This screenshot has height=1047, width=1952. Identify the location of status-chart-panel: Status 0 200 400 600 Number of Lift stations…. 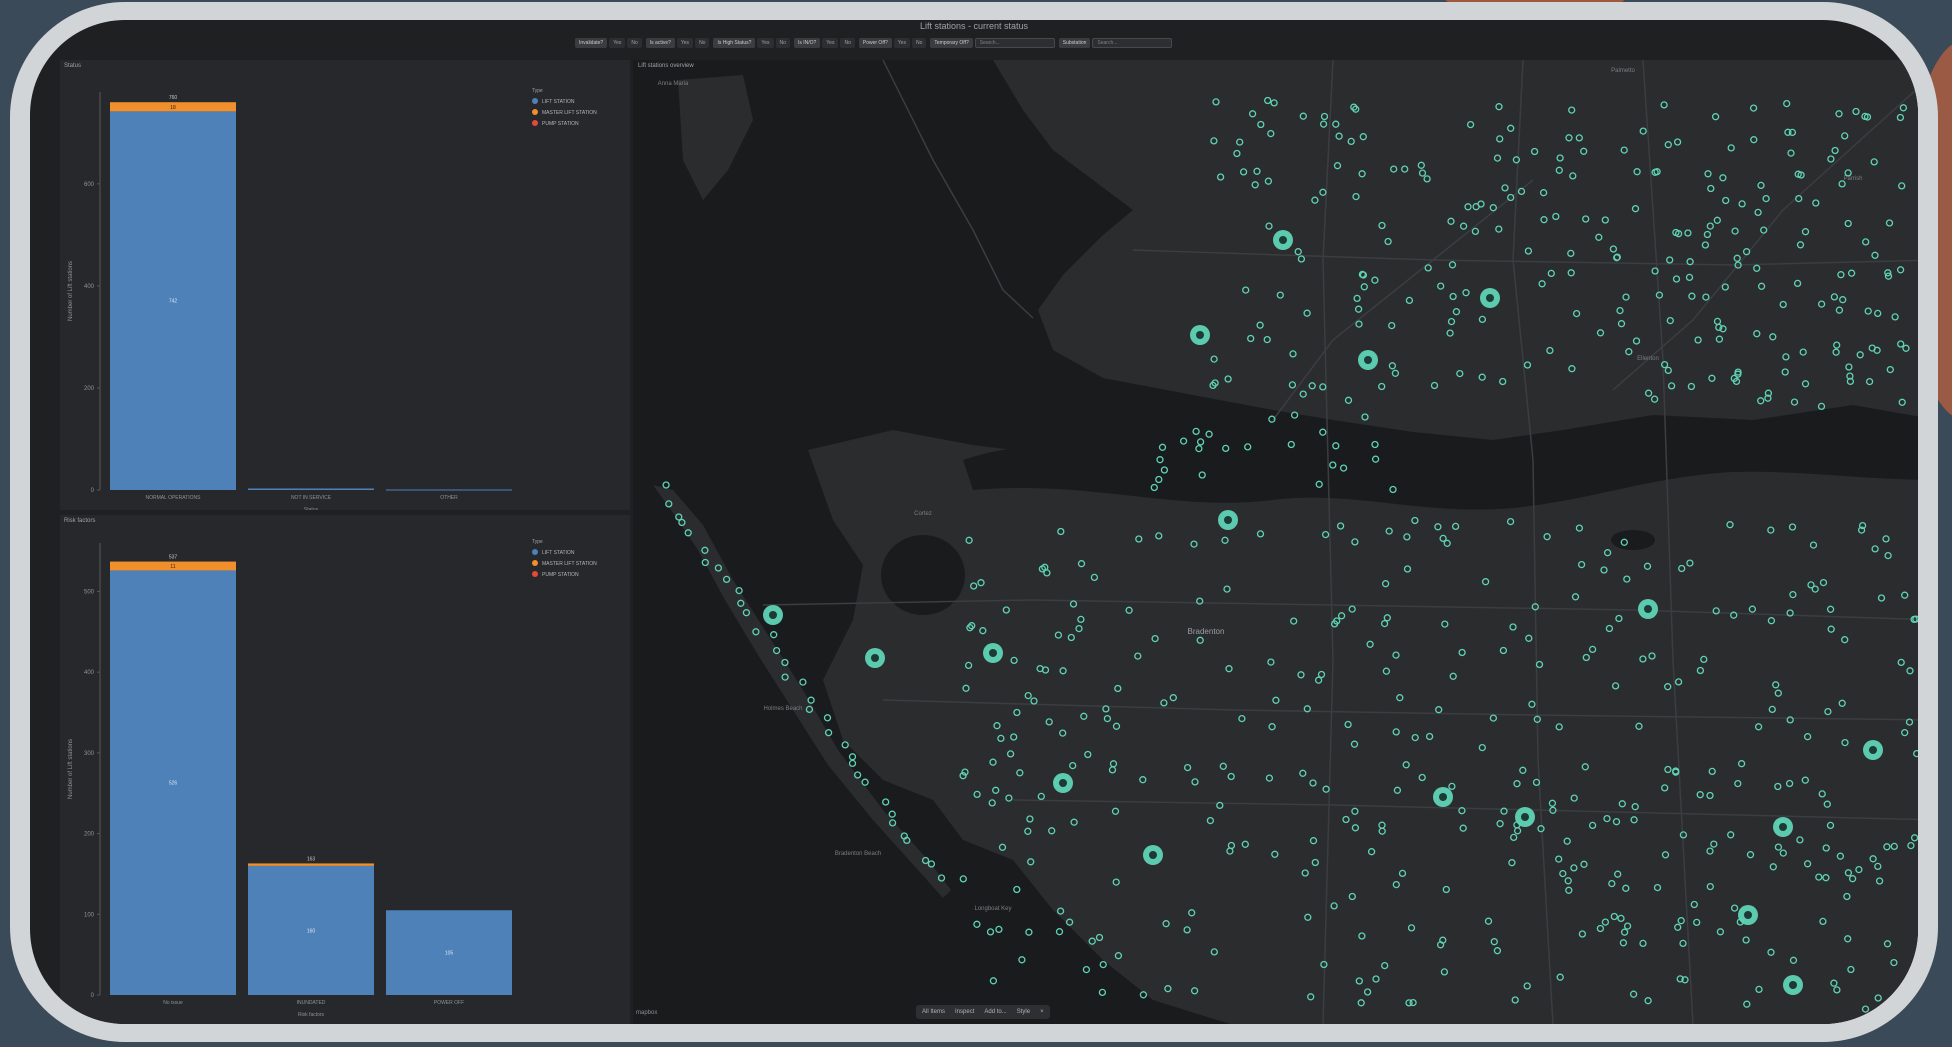
(345, 285).